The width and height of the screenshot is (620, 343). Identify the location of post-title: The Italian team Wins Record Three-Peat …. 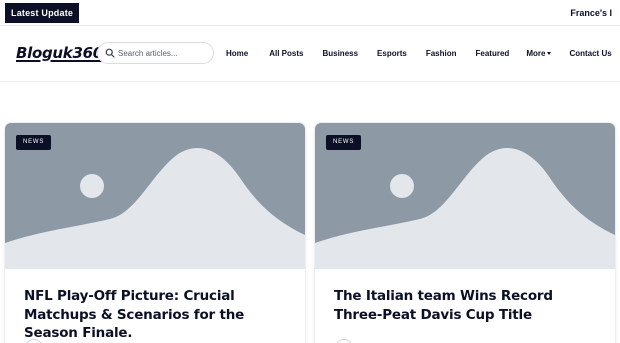
(468, 305).